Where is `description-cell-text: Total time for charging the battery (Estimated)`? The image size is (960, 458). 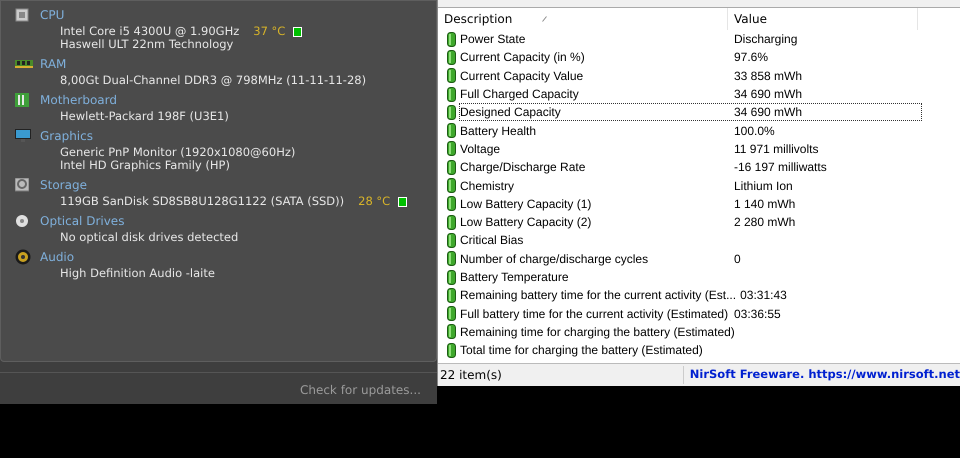 description-cell-text: Total time for charging the battery (Estimated) is located at coordinates (582, 351).